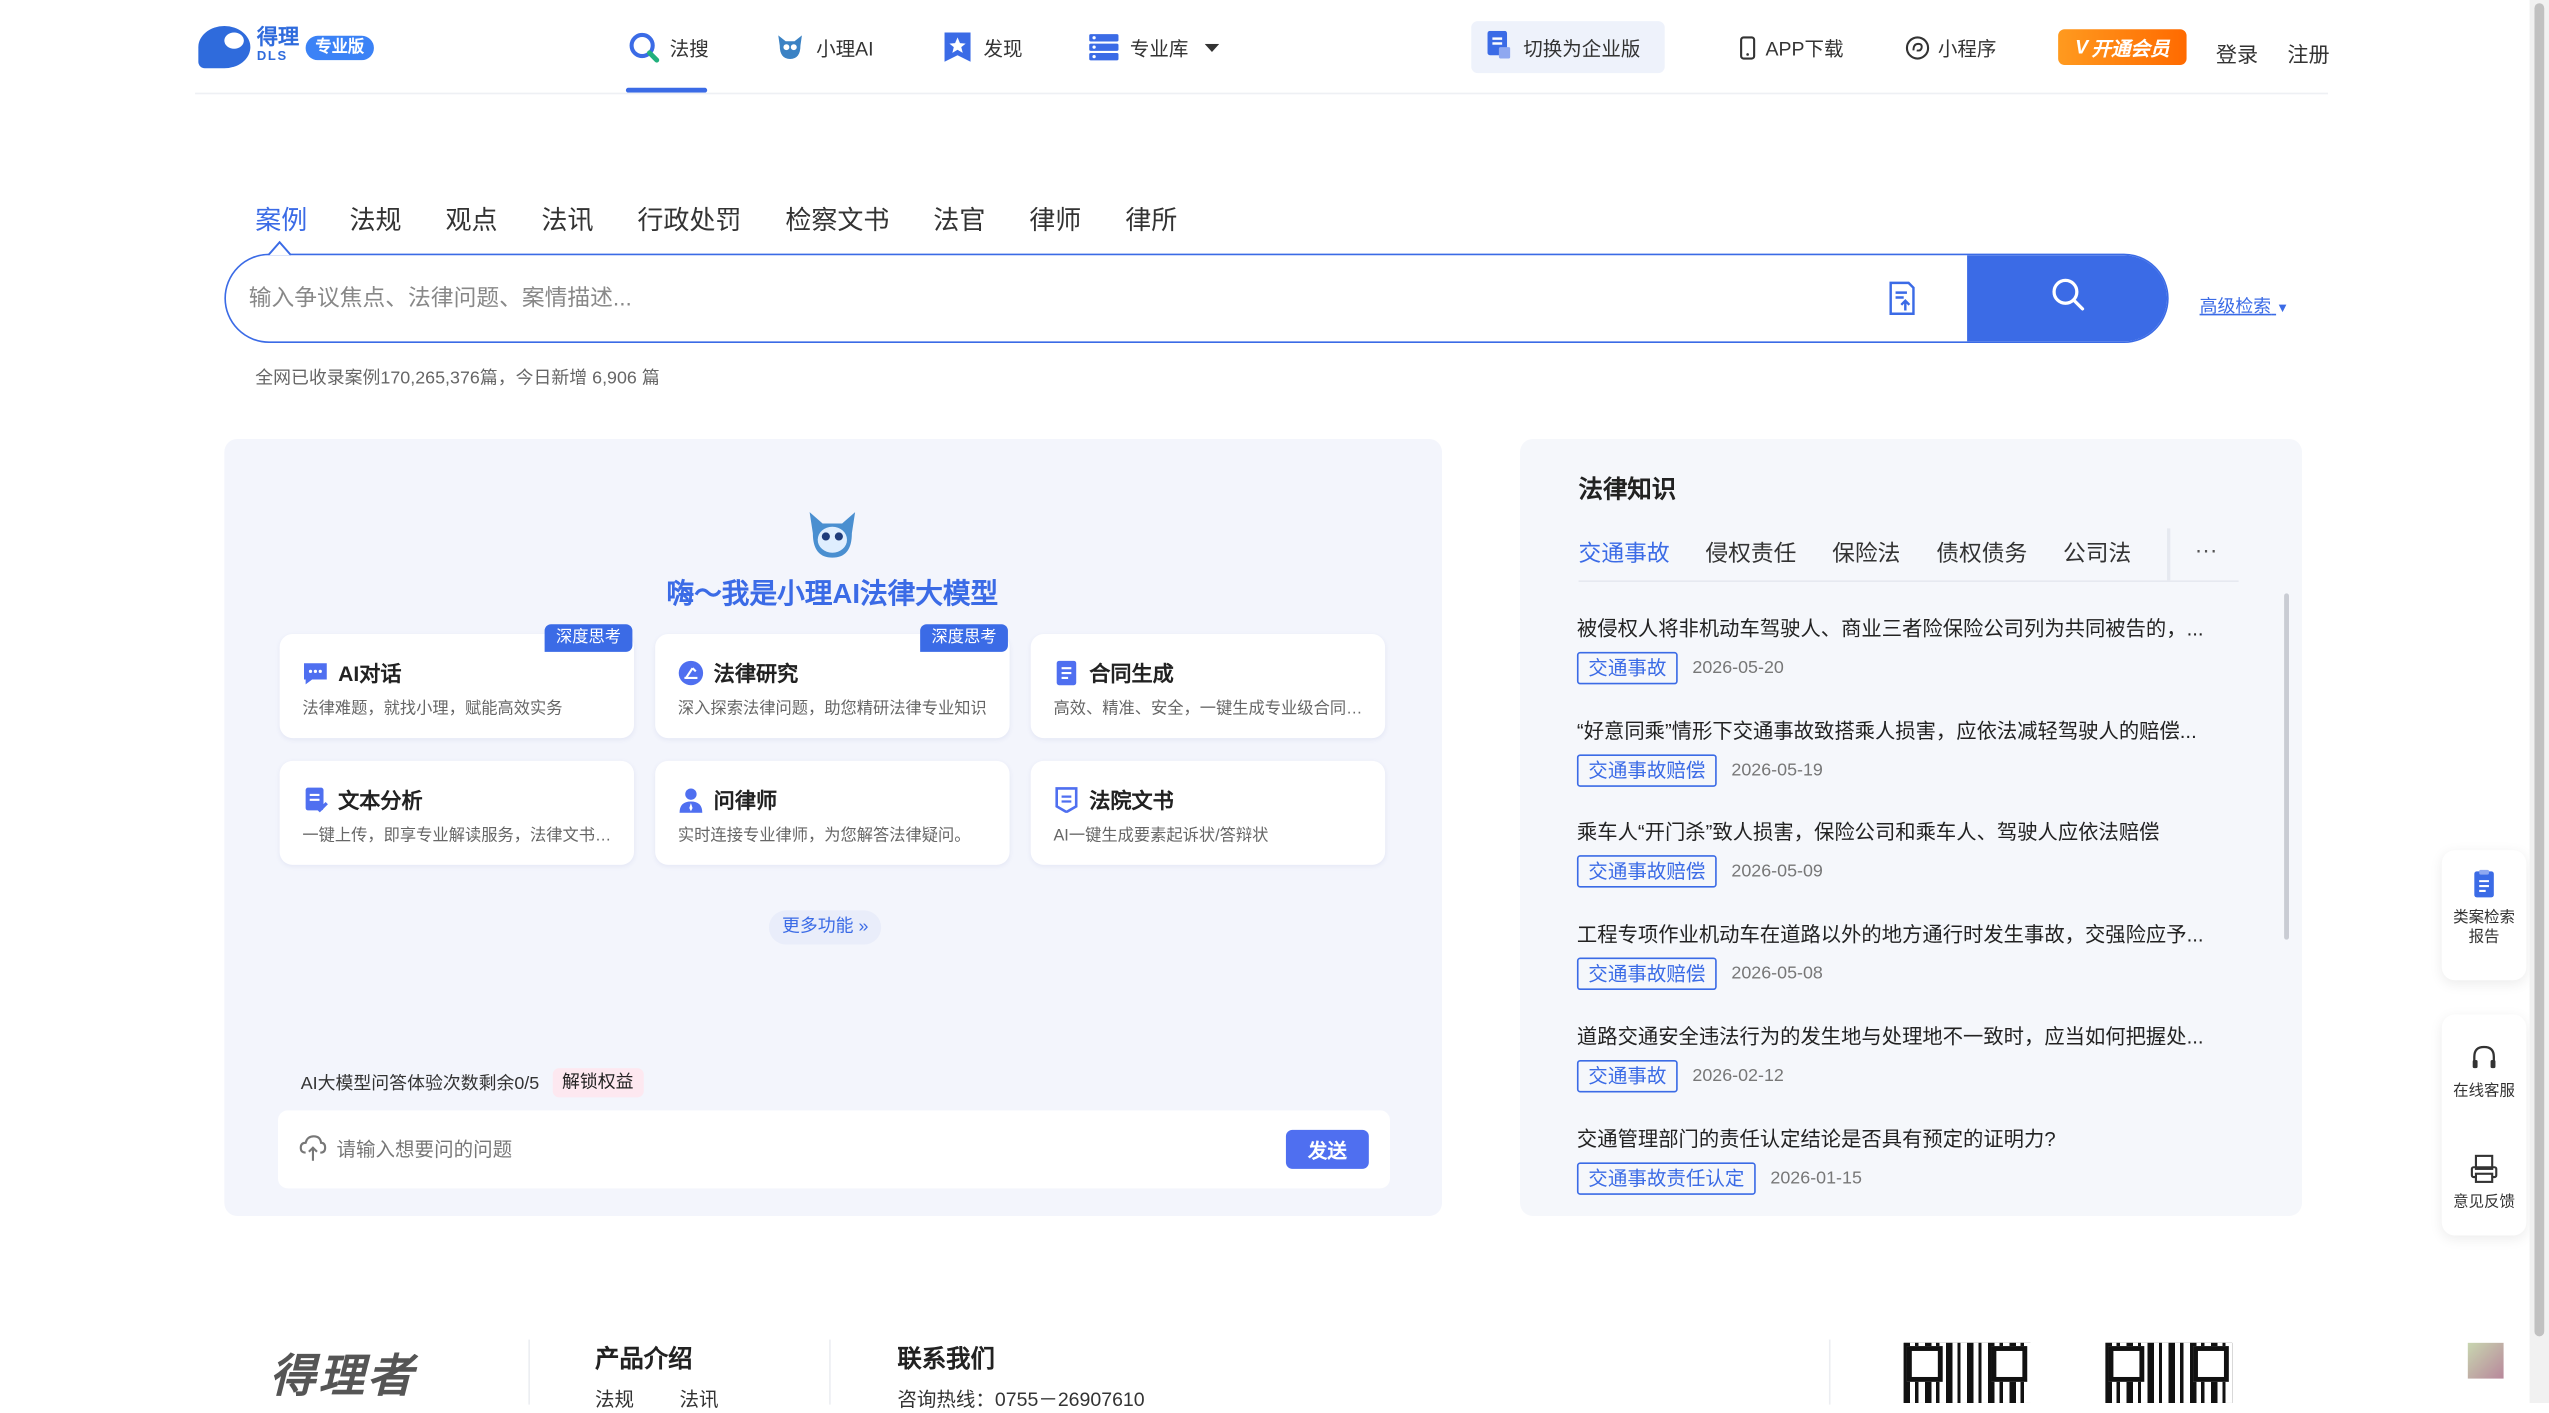 The image size is (2549, 1413). What do you see at coordinates (1908, 581) in the screenshot?
I see `kn-tabs-underline` at bounding box center [1908, 581].